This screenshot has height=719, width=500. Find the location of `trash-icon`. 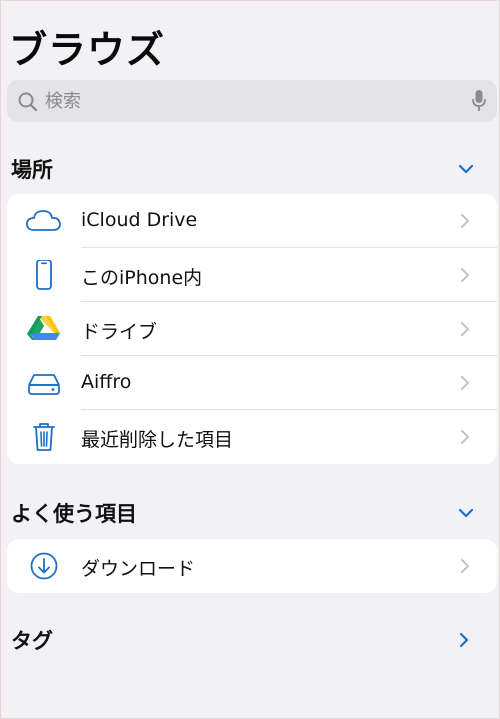

trash-icon is located at coordinates (44, 437).